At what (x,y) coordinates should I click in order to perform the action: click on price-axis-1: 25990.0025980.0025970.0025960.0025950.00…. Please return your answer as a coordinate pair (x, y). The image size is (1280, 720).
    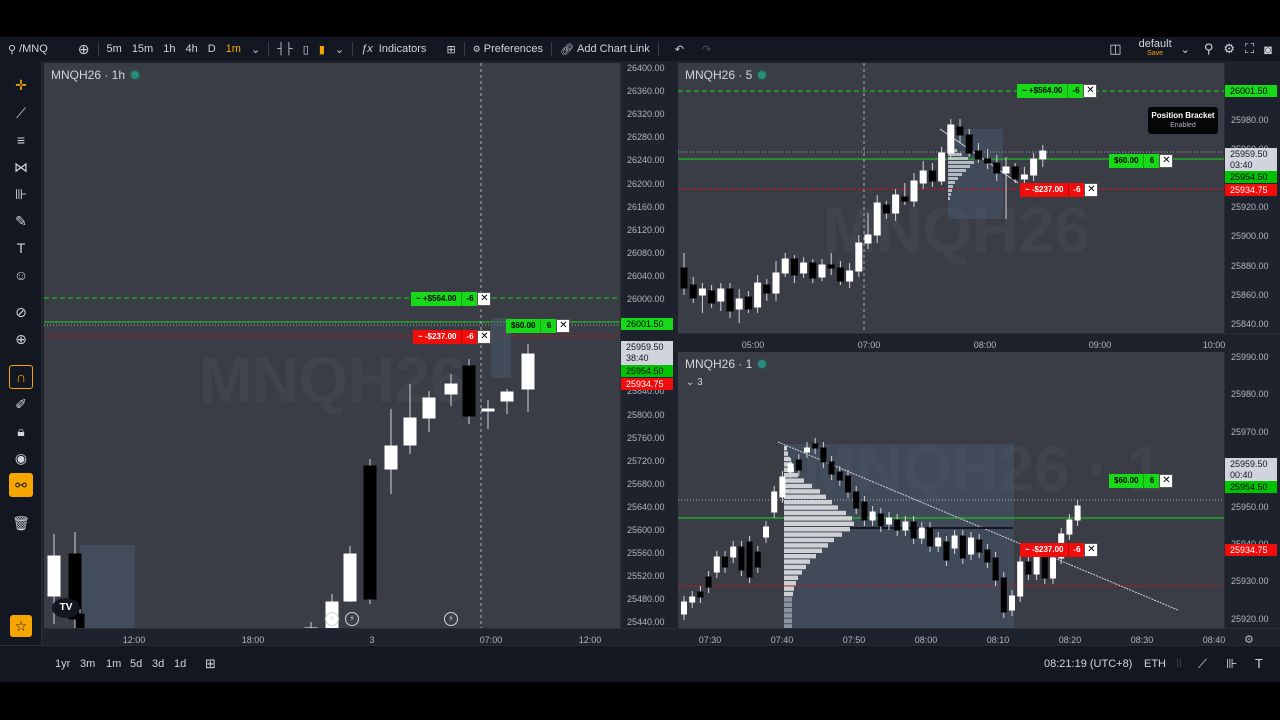
    Looking at the image, I should click on (1252, 490).